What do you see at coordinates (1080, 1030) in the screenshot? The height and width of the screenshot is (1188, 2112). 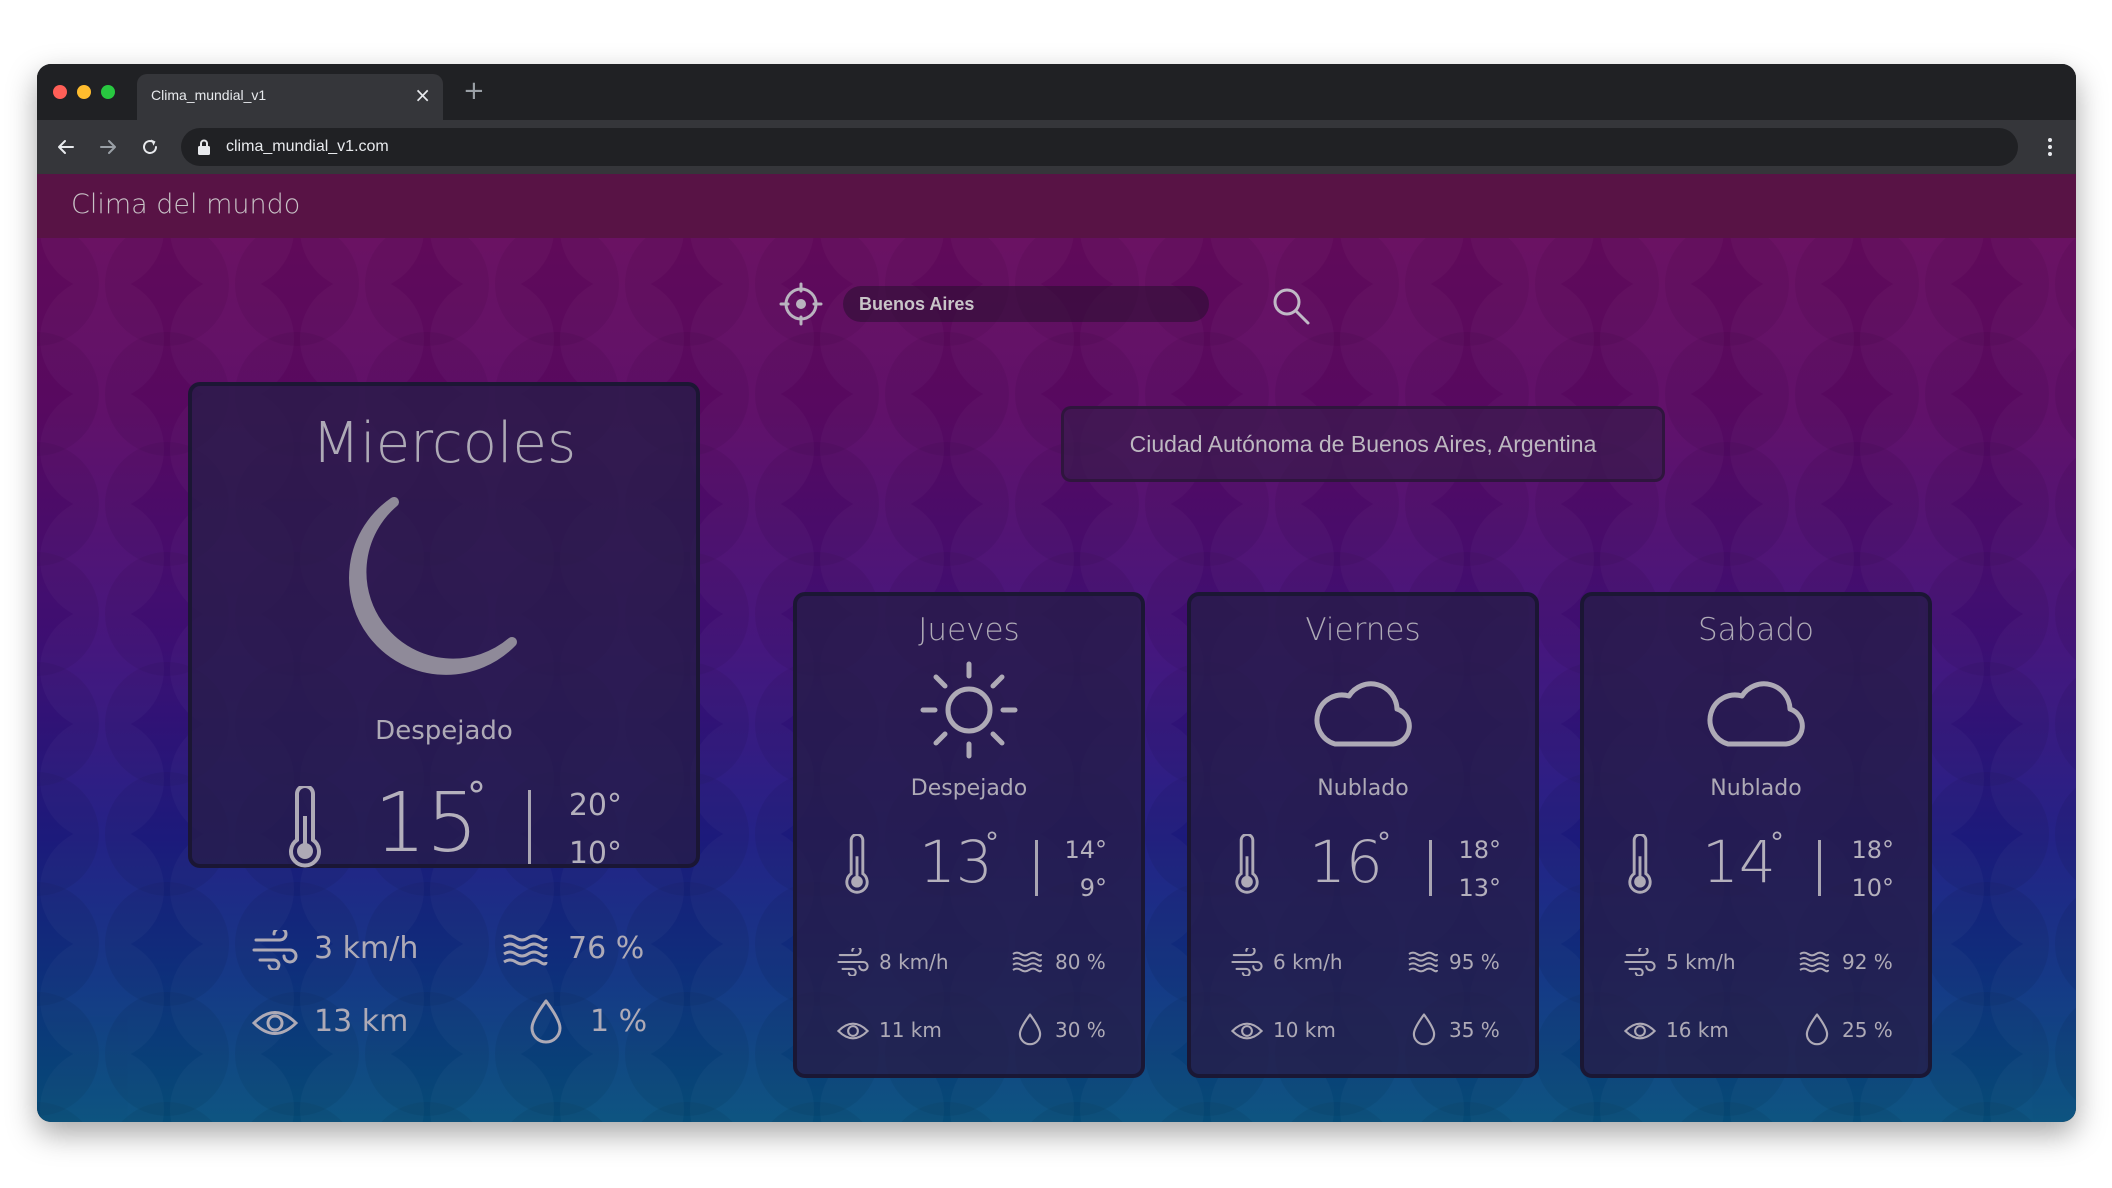 I see `forecast-precip: 30 %` at bounding box center [1080, 1030].